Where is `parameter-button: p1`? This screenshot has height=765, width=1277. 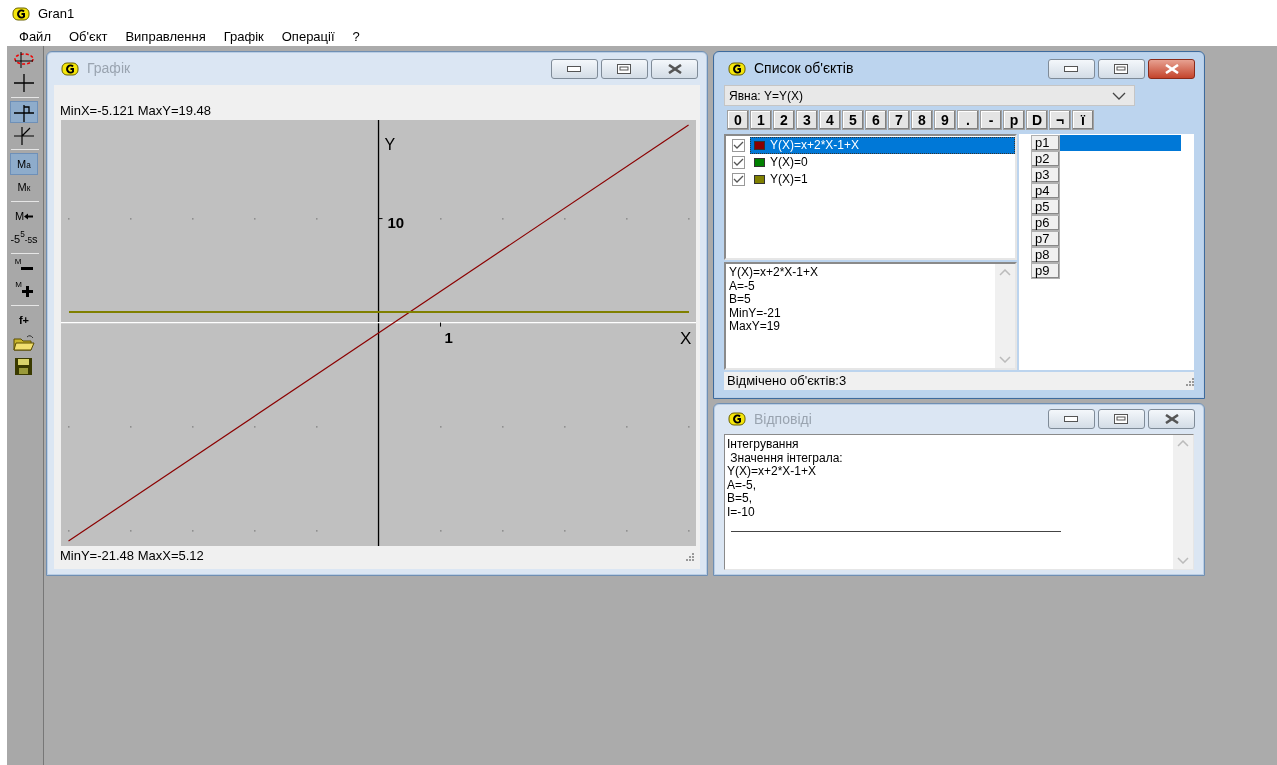 parameter-button: p1 is located at coordinates (1045, 143).